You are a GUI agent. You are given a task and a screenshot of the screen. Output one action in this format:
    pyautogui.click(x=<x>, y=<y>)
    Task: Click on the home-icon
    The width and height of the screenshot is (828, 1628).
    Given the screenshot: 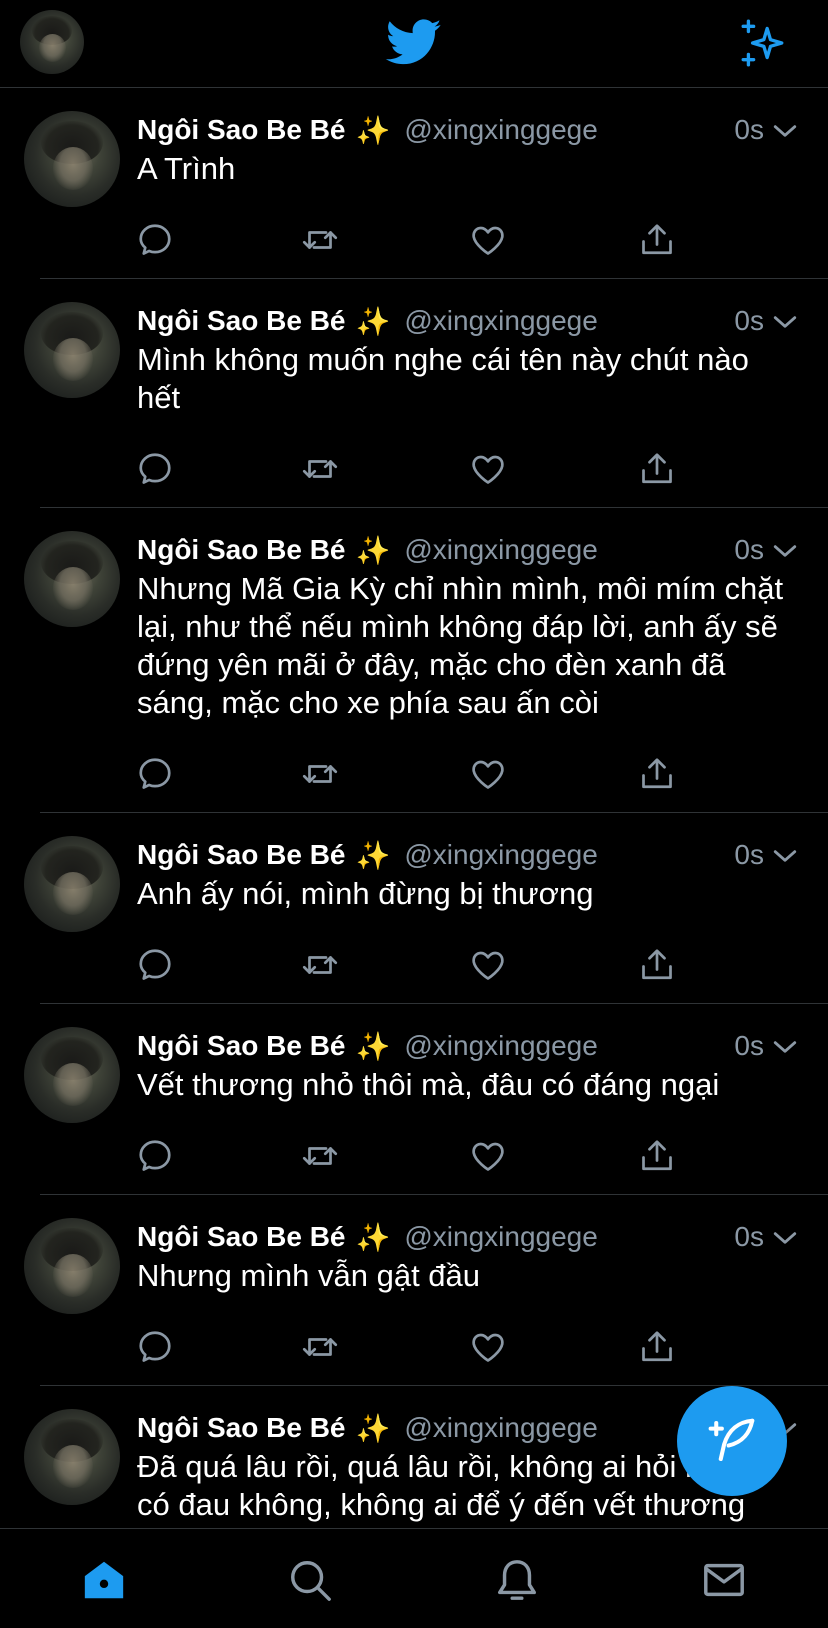 What is the action you would take?
    pyautogui.click(x=104, y=1580)
    